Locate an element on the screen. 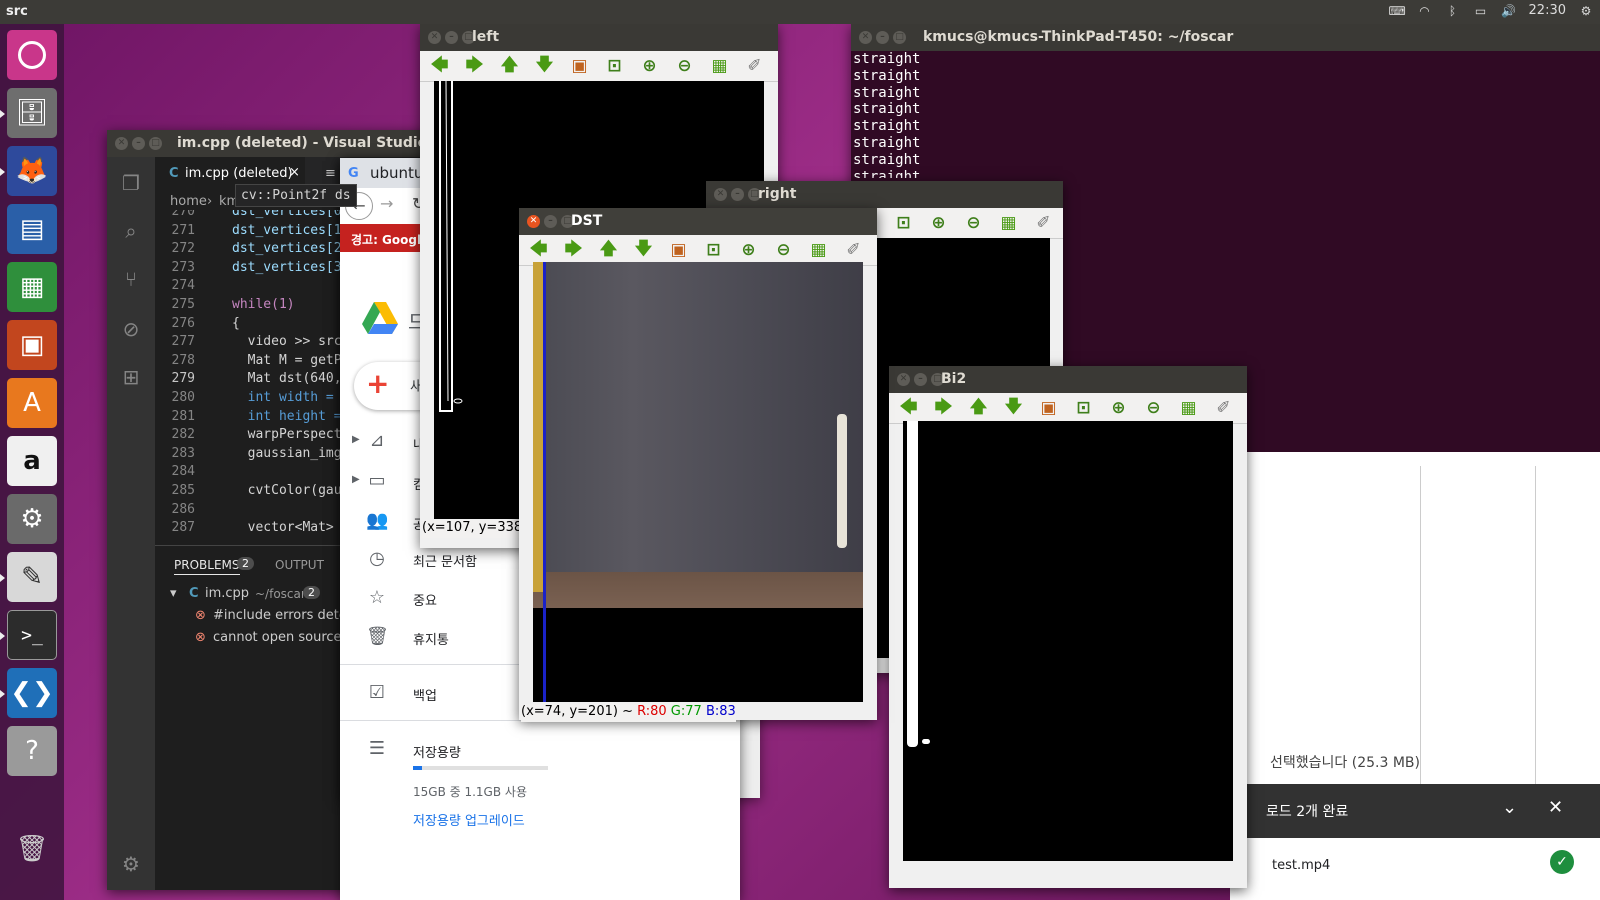 Image resolution: width=1600 pixels, height=900 pixels. download-item: test.mp4 ✓ is located at coordinates (1415, 869).